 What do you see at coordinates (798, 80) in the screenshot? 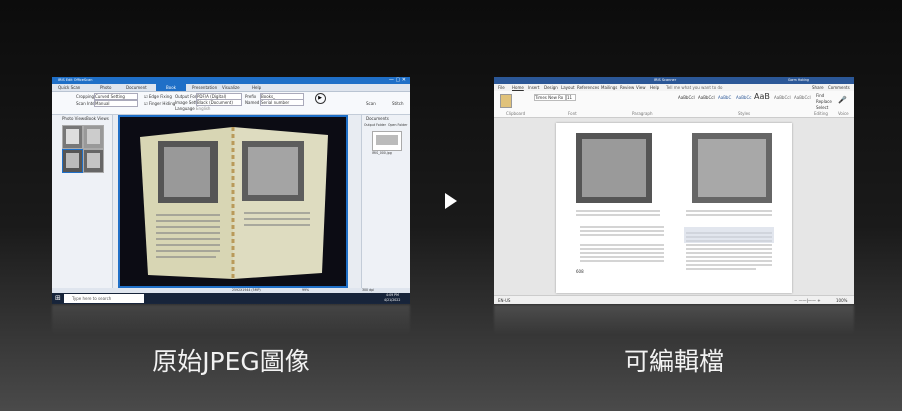
I see `word-user: Gorm Hoking` at bounding box center [798, 80].